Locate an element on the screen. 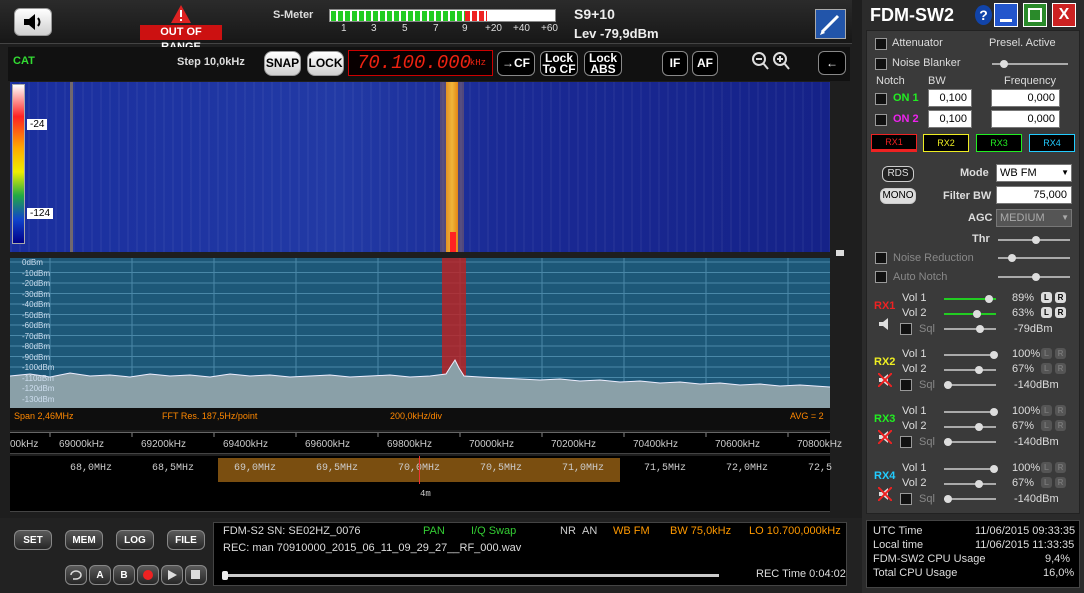 The width and height of the screenshot is (1084, 593). rx3-vol1-slider is located at coordinates (971, 412).